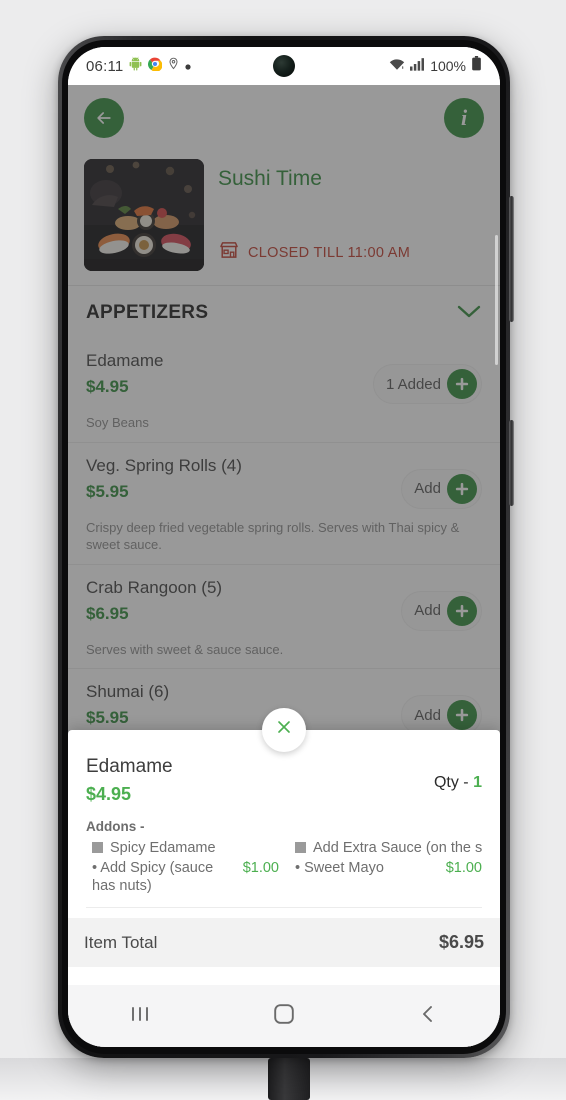 This screenshot has height=1100, width=566. What do you see at coordinates (511, 259) in the screenshot?
I see `volume-button` at bounding box center [511, 259].